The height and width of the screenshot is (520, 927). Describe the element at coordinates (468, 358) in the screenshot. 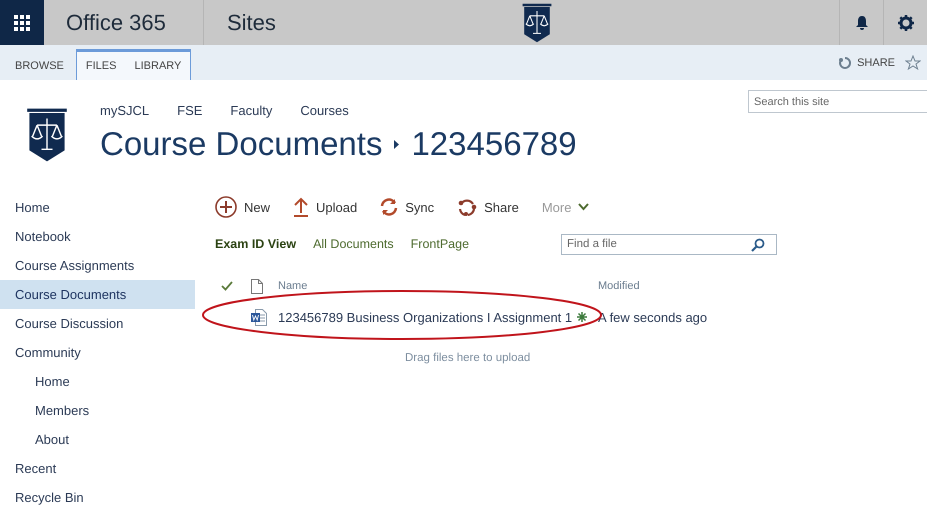

I see `drop-hint: Drag files here to upload` at that location.